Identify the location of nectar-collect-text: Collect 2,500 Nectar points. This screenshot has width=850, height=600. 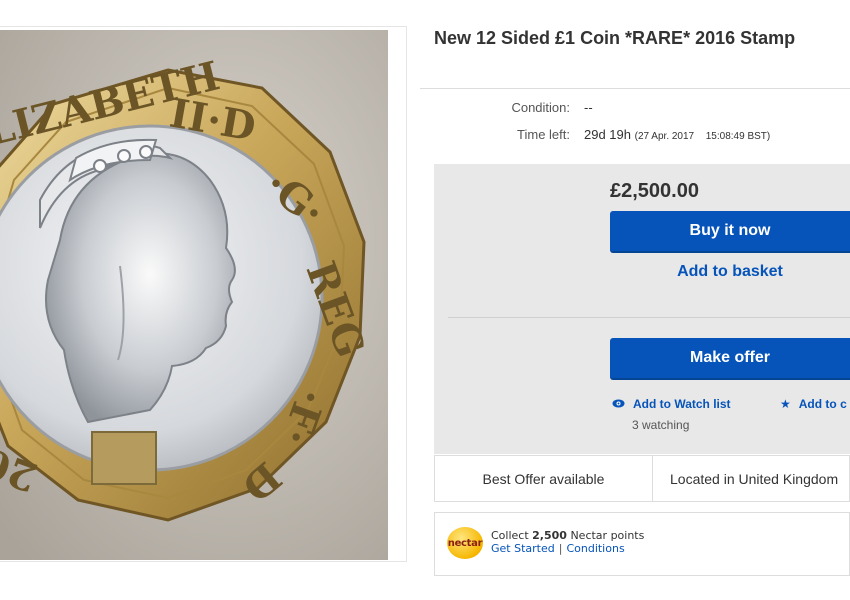
(567, 535).